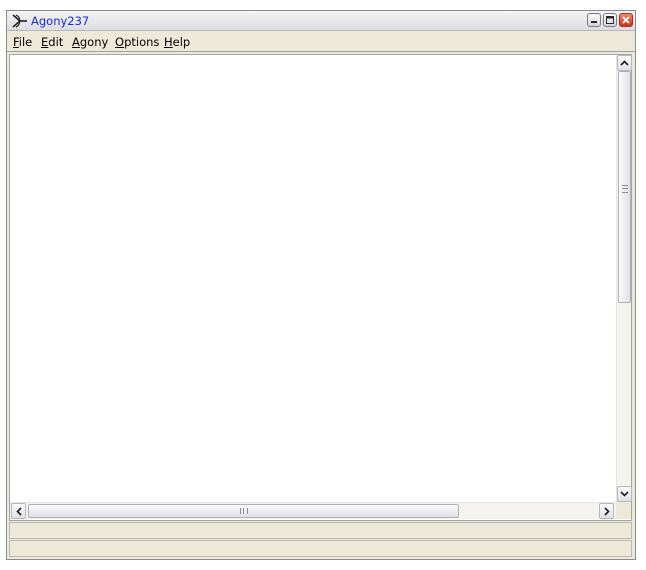 This screenshot has height=570, width=646. Describe the element at coordinates (320, 548) in the screenshot. I see `status-bar-secondary` at that location.